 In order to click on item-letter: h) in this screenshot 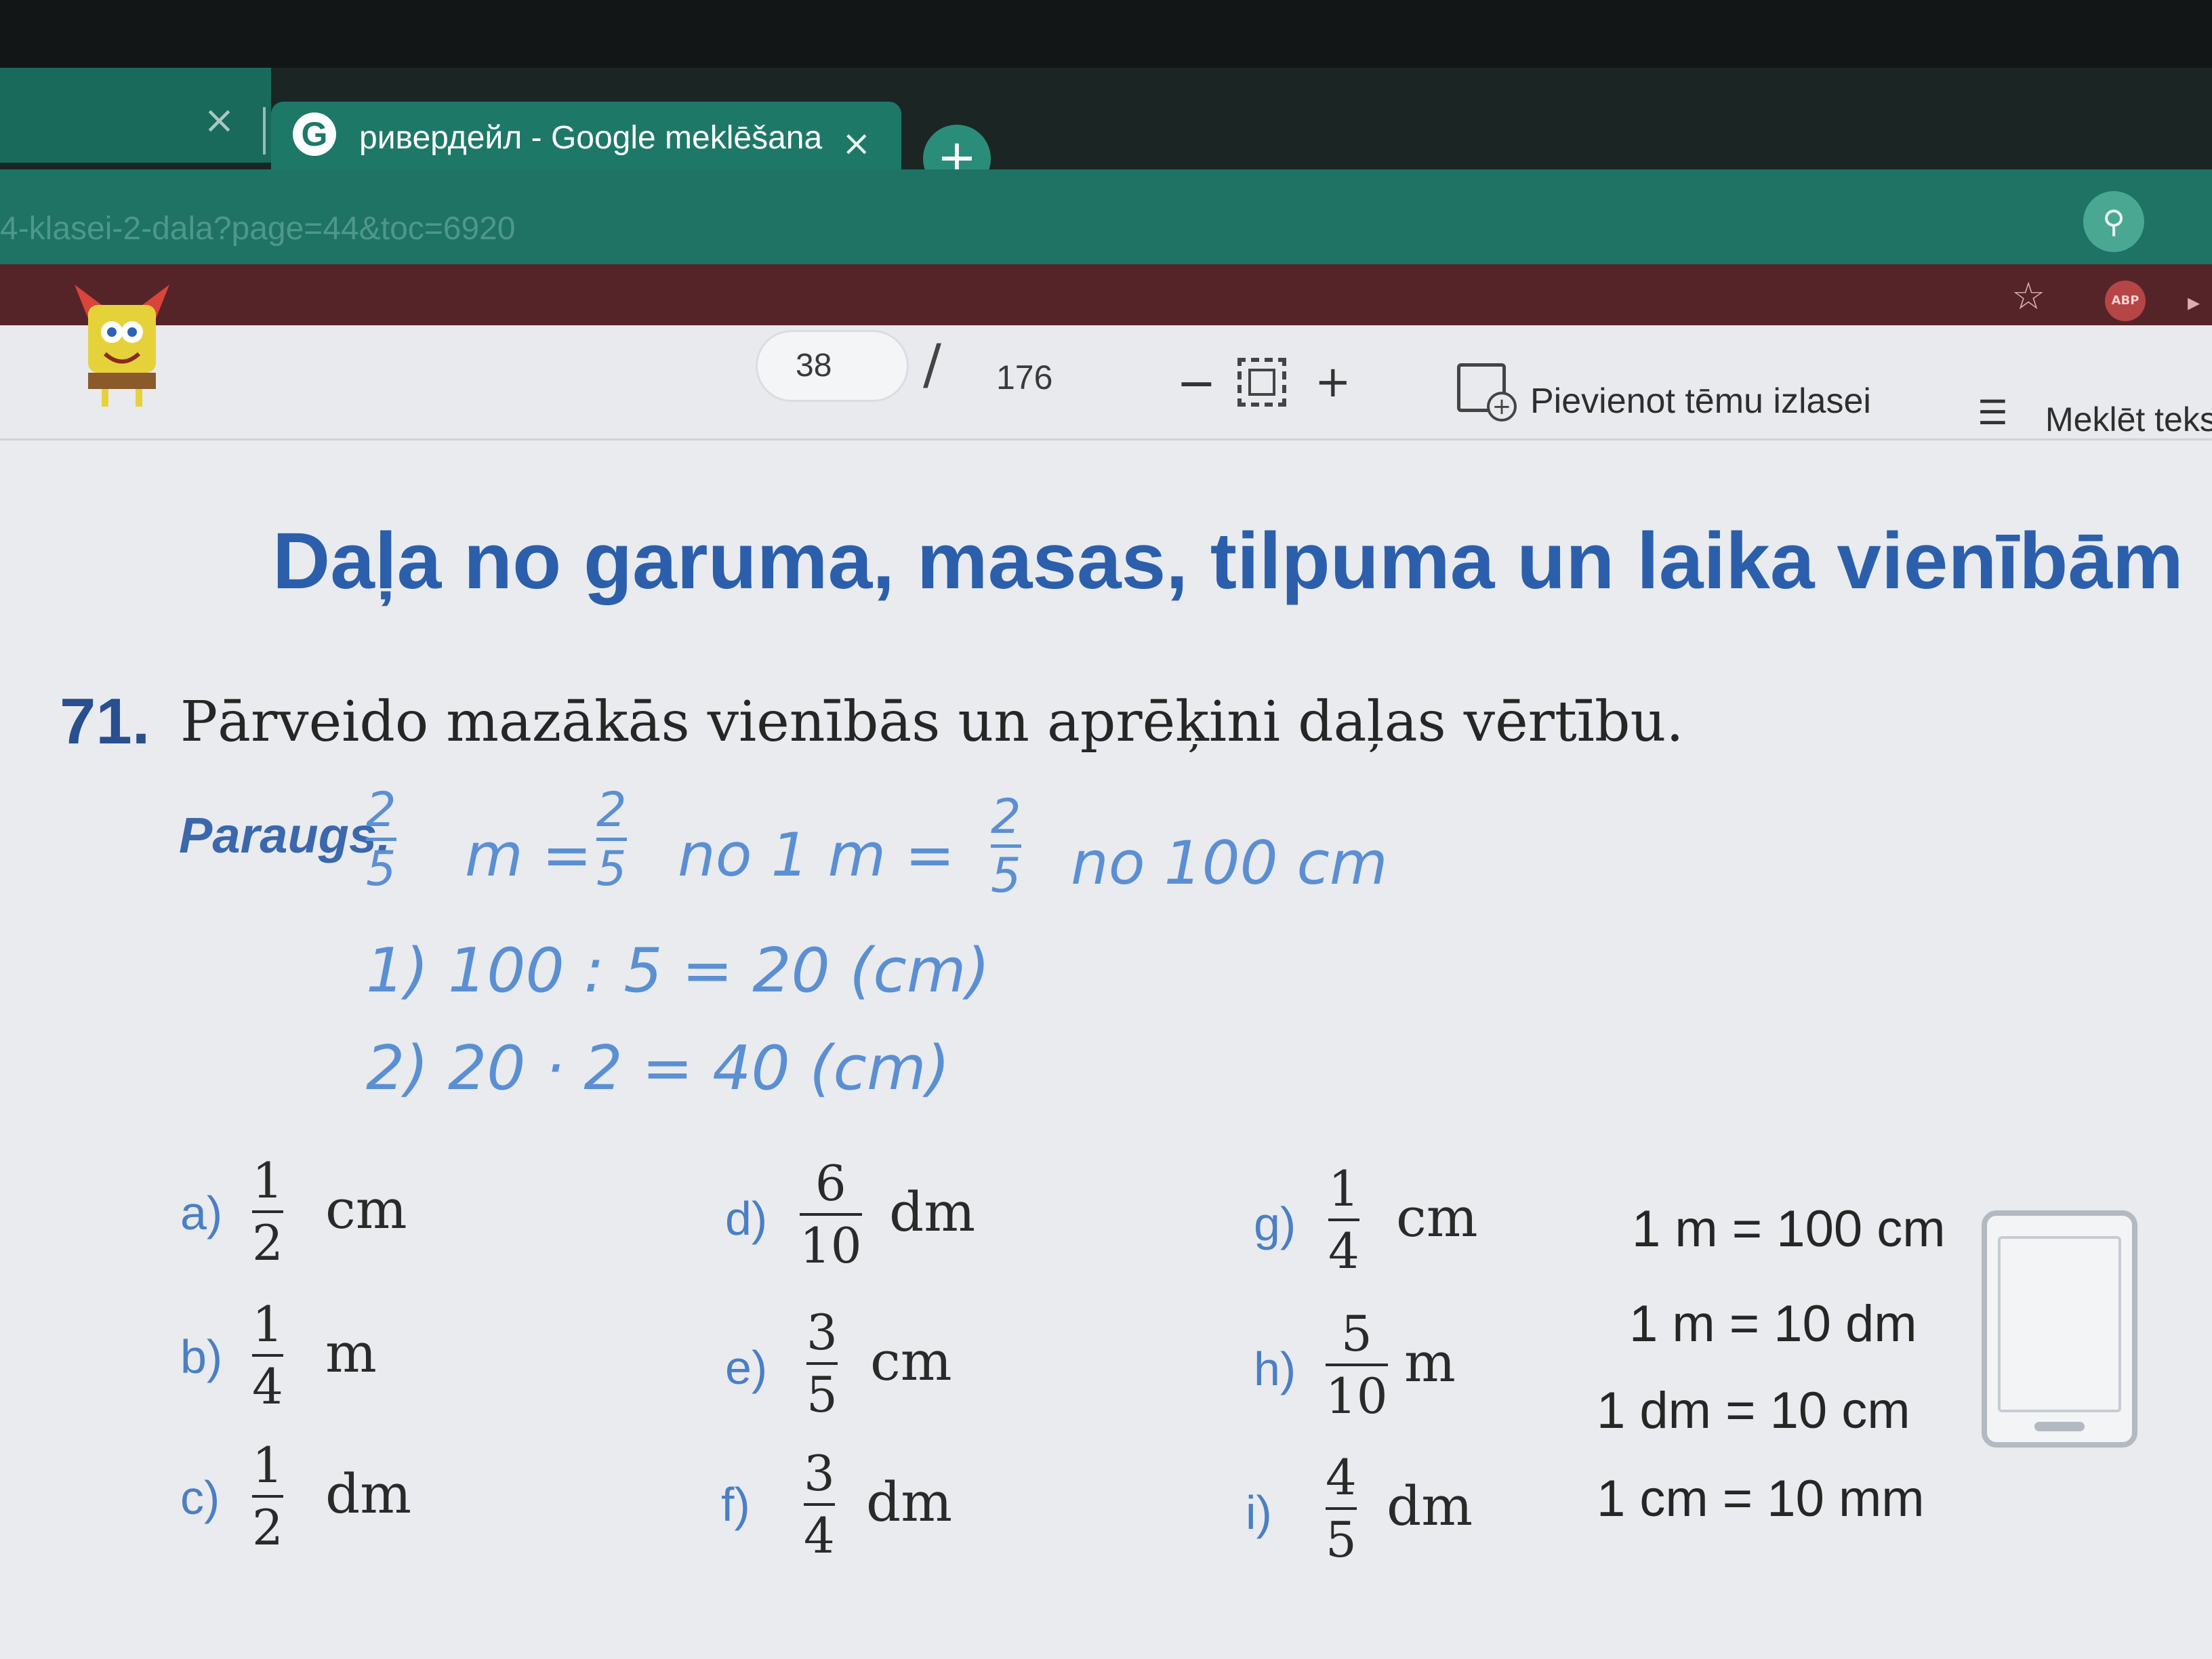, I will do `click(1275, 1369)`.